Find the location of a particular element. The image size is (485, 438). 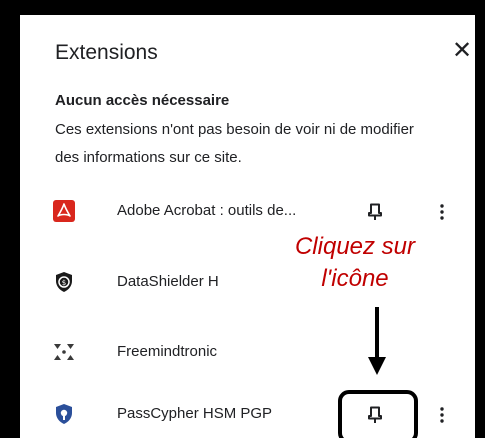

extension-name: PassCypher HSM PGP is located at coordinates (195, 413).